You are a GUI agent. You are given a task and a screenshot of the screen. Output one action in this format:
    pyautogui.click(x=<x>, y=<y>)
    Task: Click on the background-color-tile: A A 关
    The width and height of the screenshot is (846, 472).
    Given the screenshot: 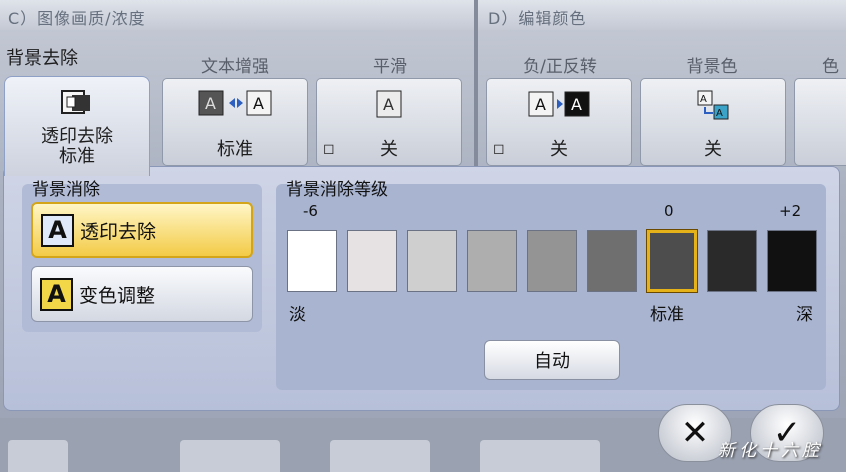 What is the action you would take?
    pyautogui.click(x=713, y=122)
    